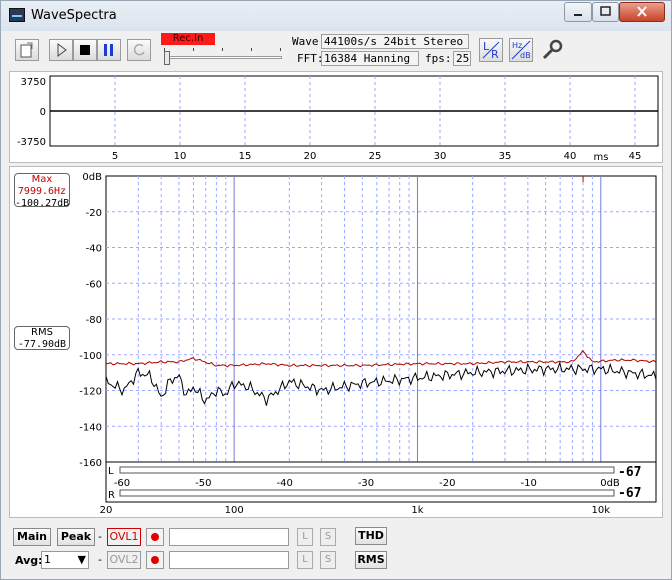 The height and width of the screenshot is (580, 672). What do you see at coordinates (111, 471) in the screenshot?
I see `meter-l-label: L` at bounding box center [111, 471].